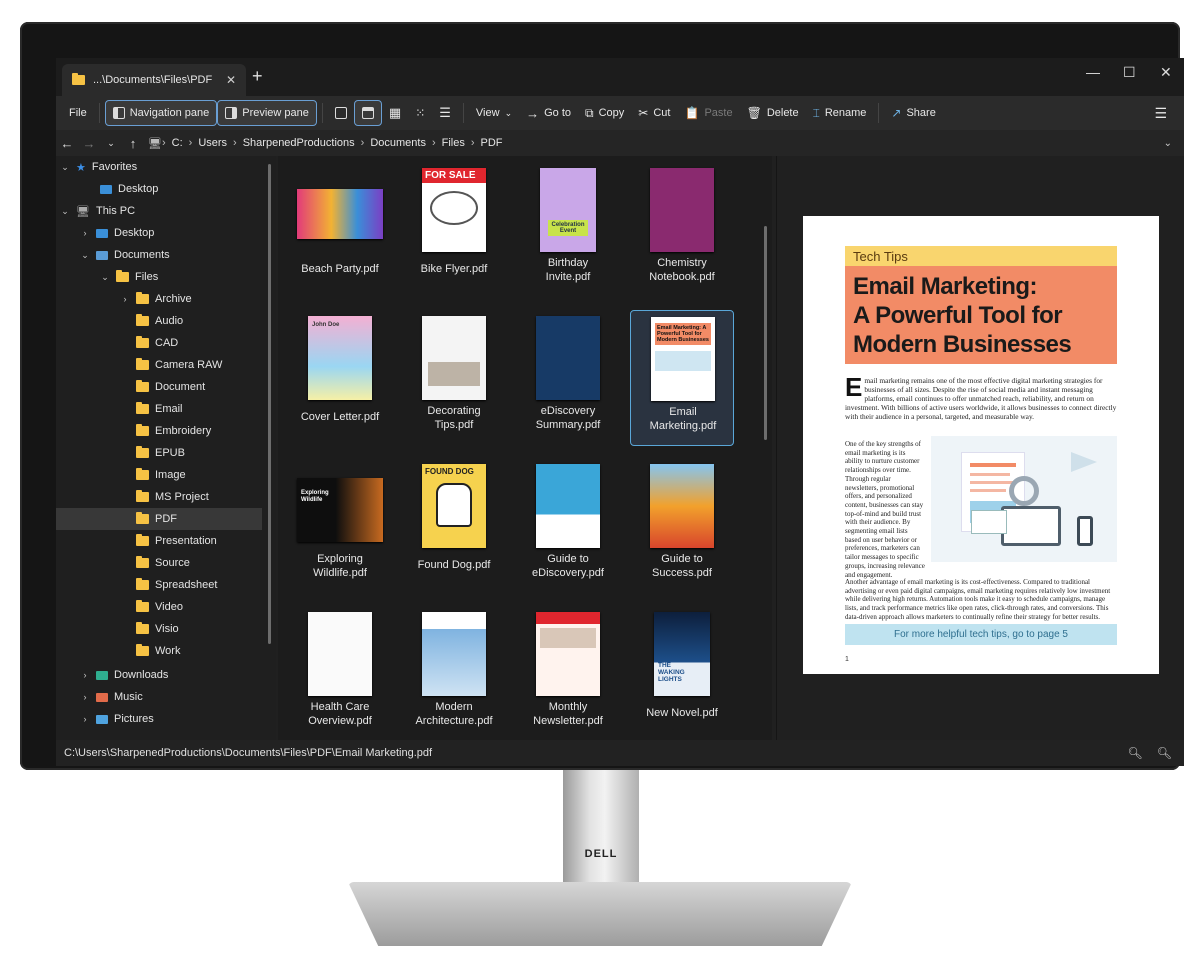 The height and width of the screenshot is (962, 1200). I want to click on file-item: Guide to Success.pdf, so click(682, 526).